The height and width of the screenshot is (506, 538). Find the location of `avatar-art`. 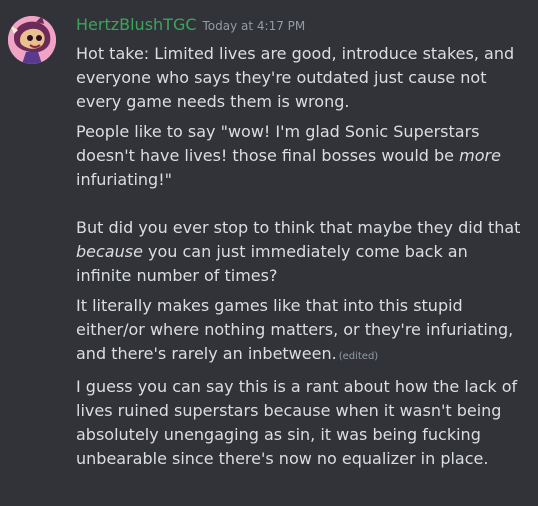

avatar-art is located at coordinates (32, 40).